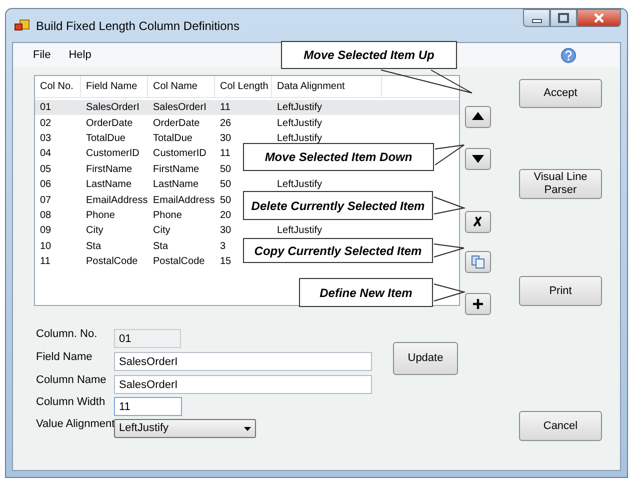  I want to click on table-cell-text: 06, so click(45, 185).